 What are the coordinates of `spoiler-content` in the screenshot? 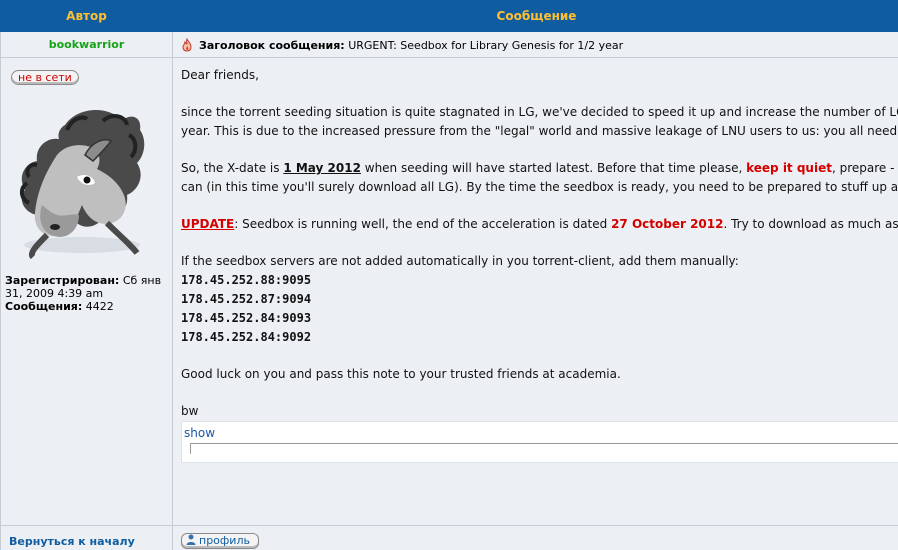 It's located at (544, 448).